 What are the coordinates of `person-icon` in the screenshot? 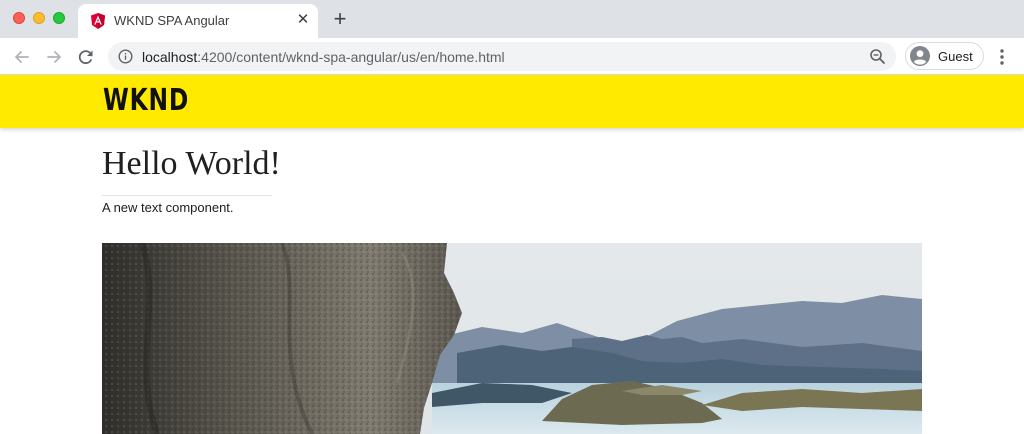 It's located at (920, 56).